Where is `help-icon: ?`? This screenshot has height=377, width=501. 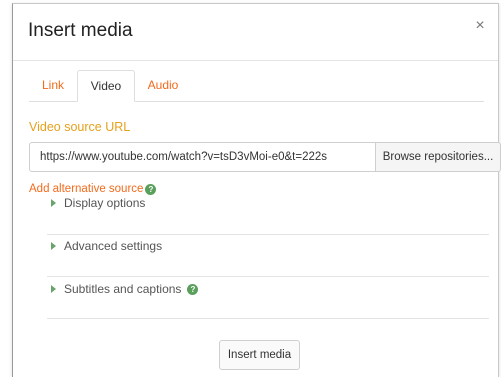
help-icon: ? is located at coordinates (193, 289).